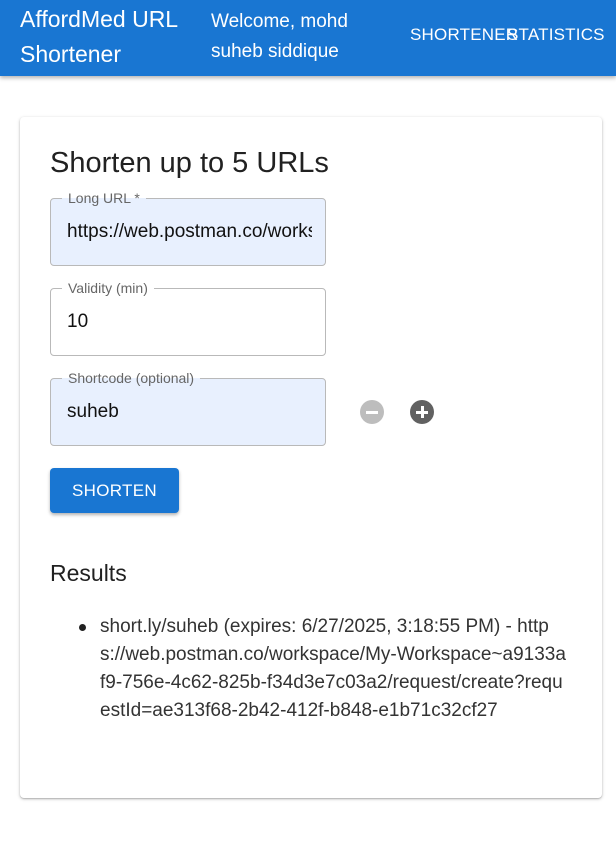  Describe the element at coordinates (189, 232) in the screenshot. I see `long-url-input` at that location.